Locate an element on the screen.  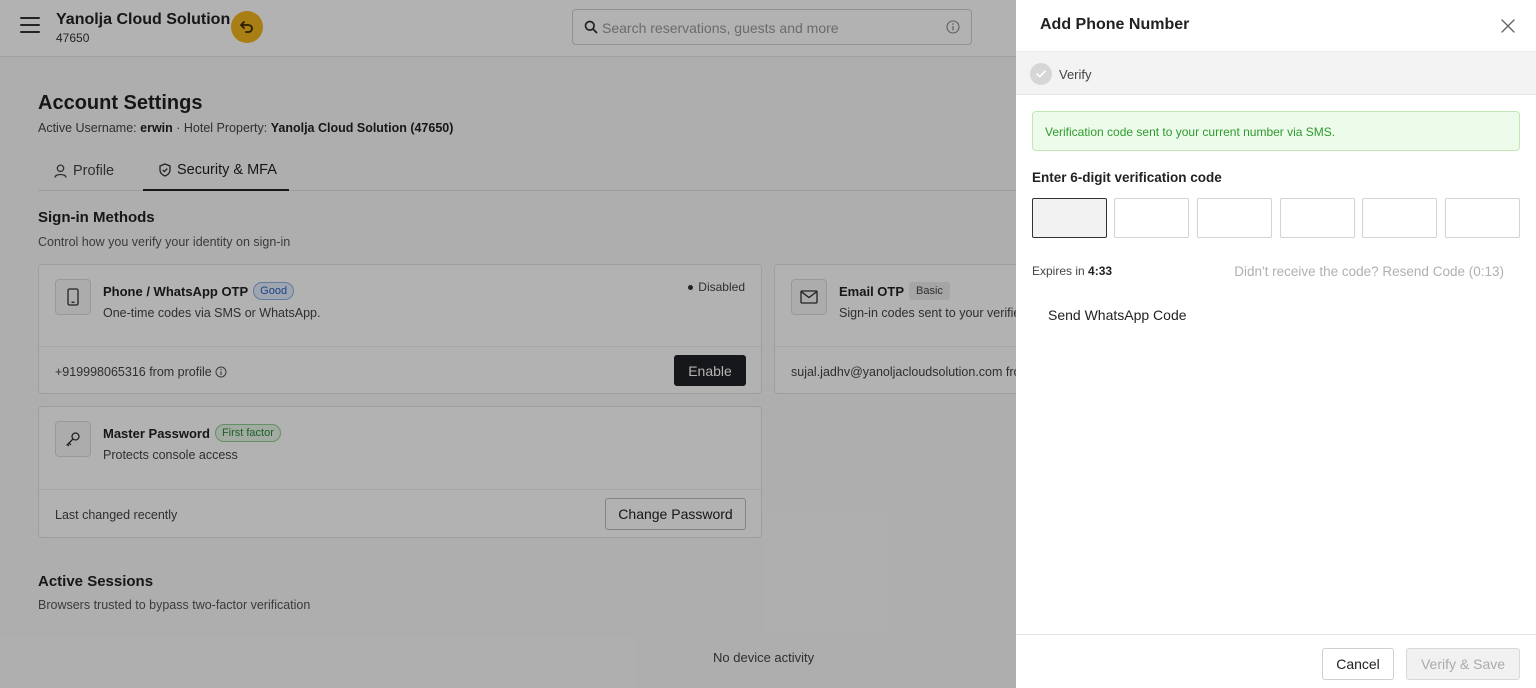
verify-save-button: Verify & Save is located at coordinates (1463, 664).